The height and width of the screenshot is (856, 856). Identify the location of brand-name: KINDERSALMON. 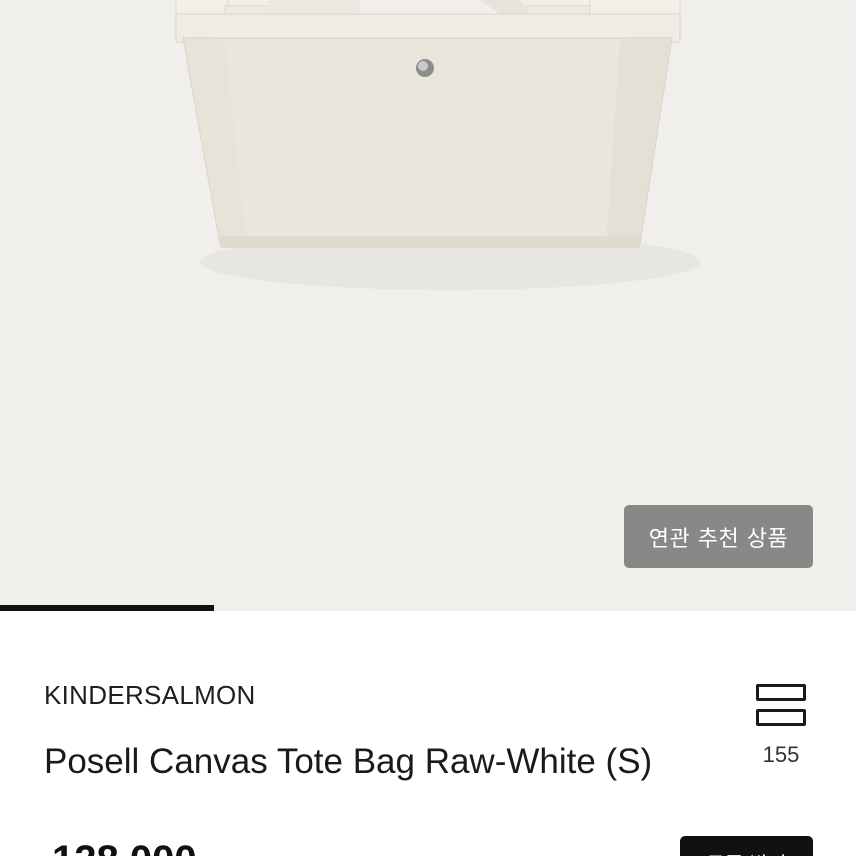
(150, 695).